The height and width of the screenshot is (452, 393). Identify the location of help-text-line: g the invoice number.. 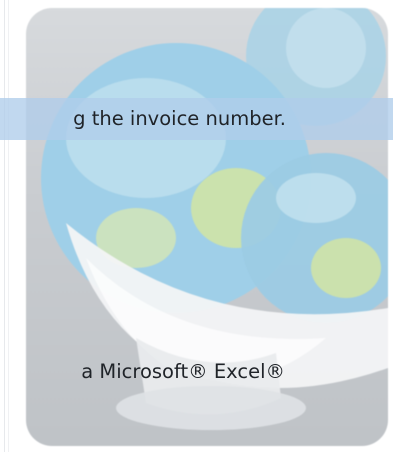
(196, 119).